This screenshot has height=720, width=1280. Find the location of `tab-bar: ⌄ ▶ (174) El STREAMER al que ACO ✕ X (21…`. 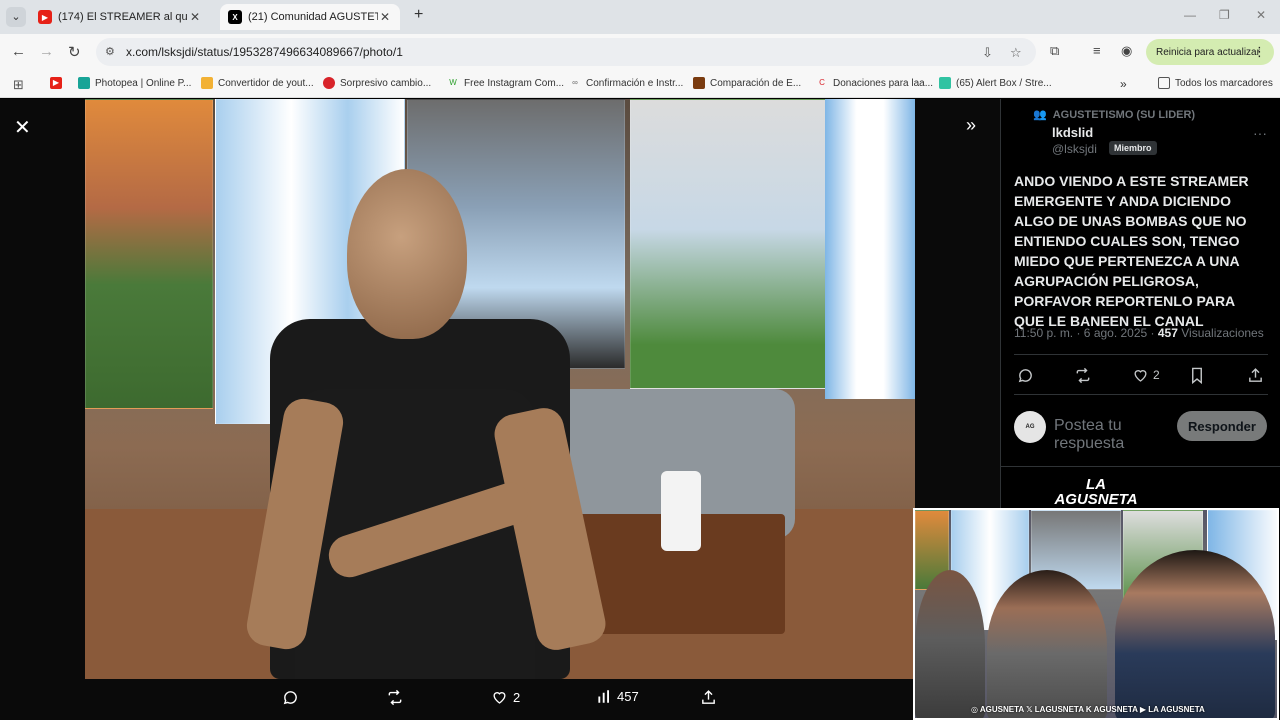

tab-bar: ⌄ ▶ (174) El STREAMER al que ACO ✕ X (21… is located at coordinates (640, 17).